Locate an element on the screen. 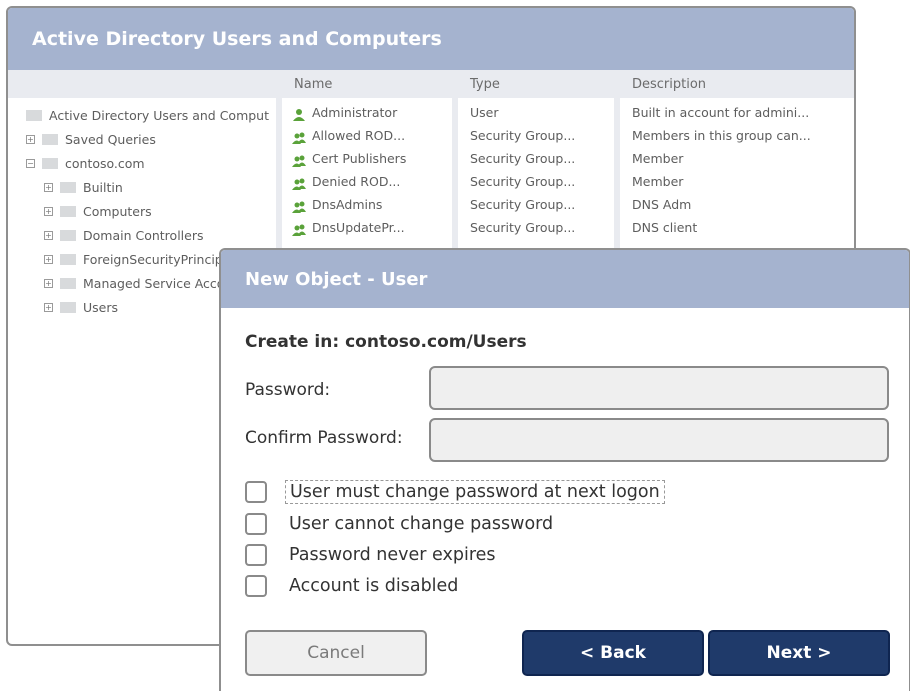  option-password-never-expires: Password never expires is located at coordinates (372, 555).